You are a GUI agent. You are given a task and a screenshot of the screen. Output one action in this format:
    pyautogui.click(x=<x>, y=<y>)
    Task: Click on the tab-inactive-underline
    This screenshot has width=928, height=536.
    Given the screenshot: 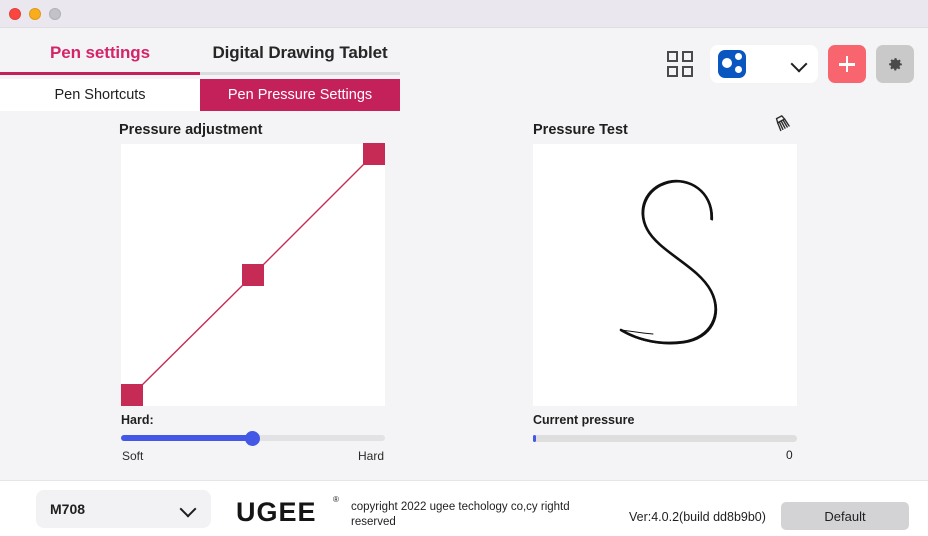 What is the action you would take?
    pyautogui.click(x=300, y=73)
    